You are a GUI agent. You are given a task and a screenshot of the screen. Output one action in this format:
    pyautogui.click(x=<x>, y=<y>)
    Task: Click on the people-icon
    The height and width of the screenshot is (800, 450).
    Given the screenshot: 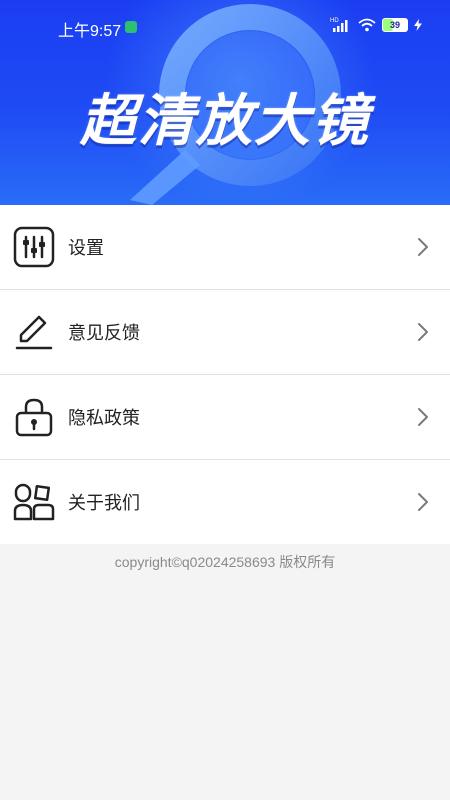 What is the action you would take?
    pyautogui.click(x=34, y=502)
    